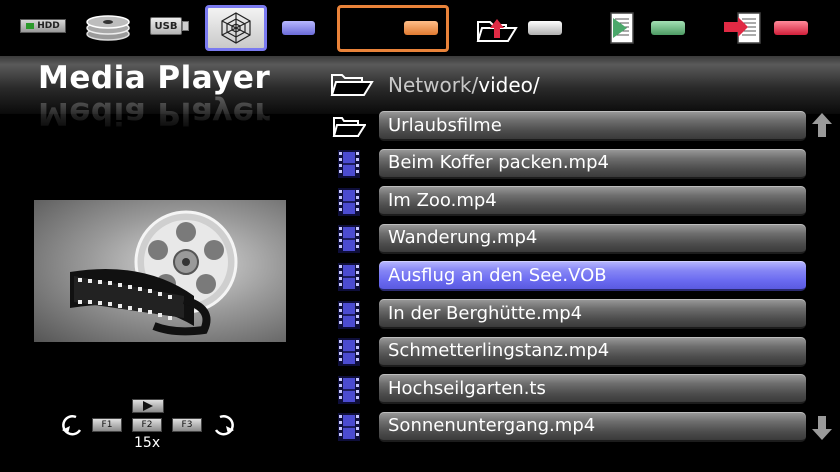  Describe the element at coordinates (822, 428) in the screenshot. I see `scroll-down-icon` at that location.